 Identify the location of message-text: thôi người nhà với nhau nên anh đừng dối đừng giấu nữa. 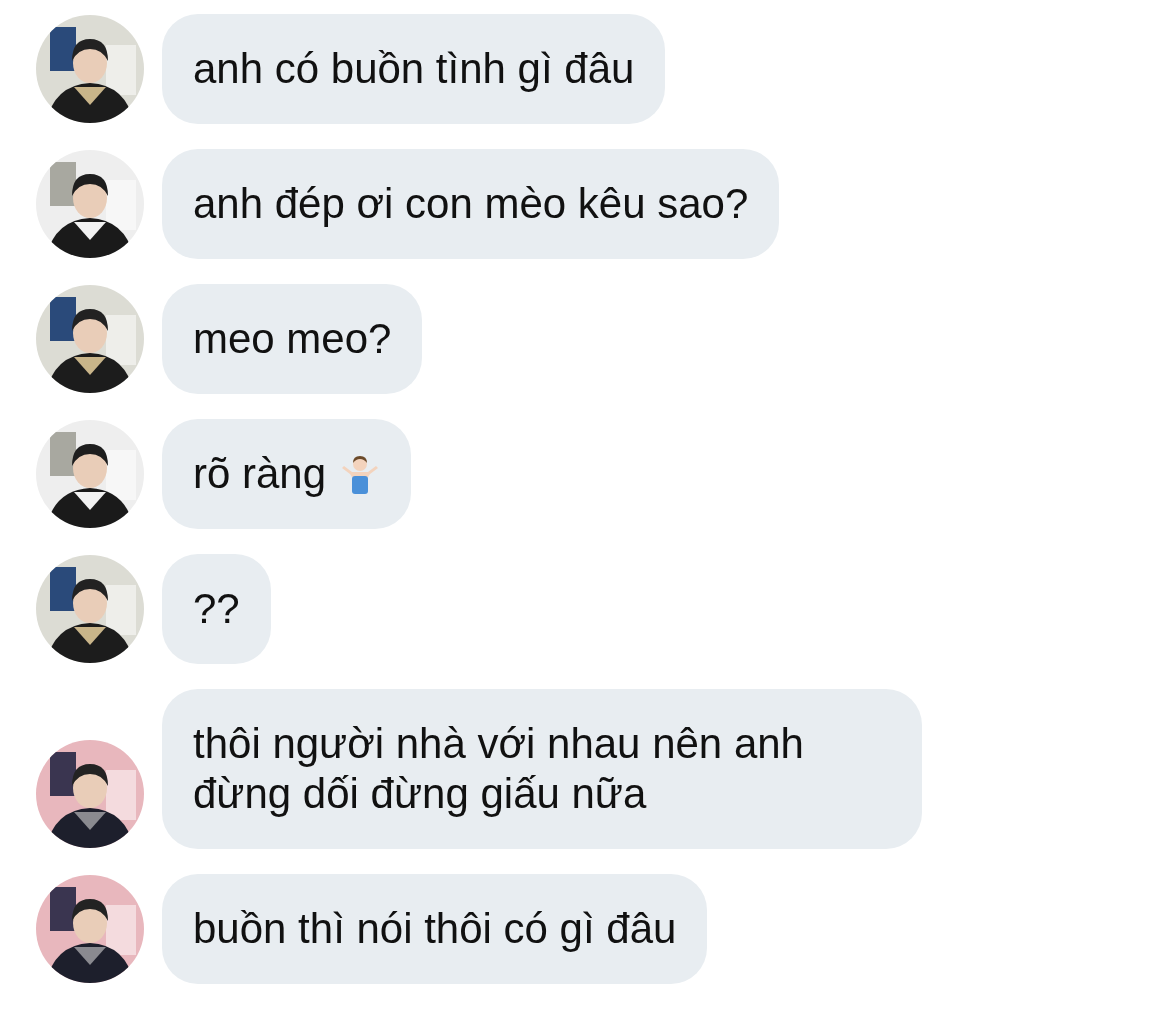
(499, 769).